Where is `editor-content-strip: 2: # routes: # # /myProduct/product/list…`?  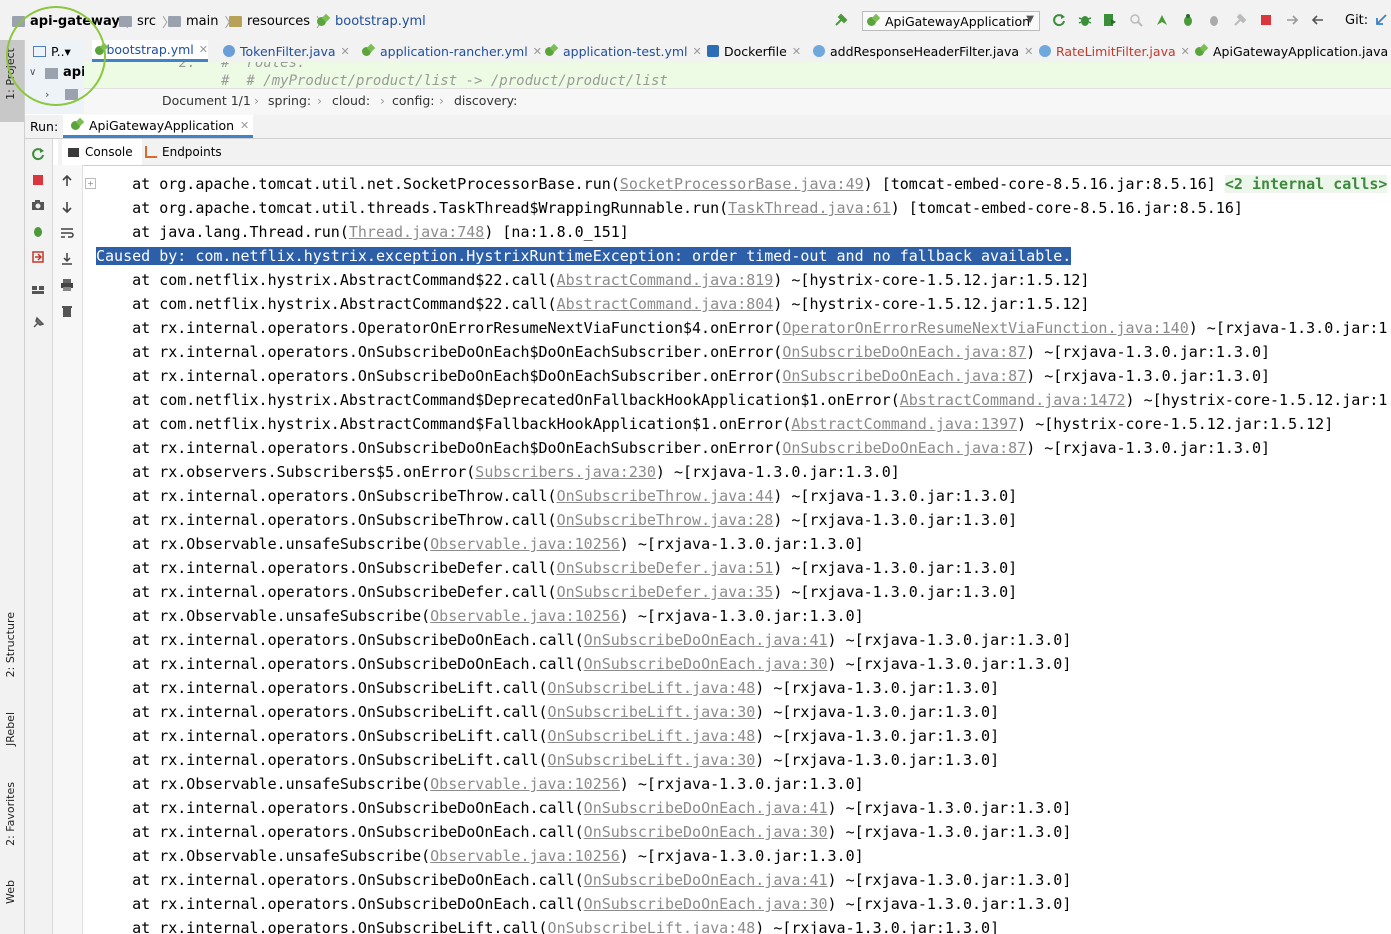
editor-content-strip: 2: # routes: # # /myProduct/product/list… is located at coordinates (737, 75).